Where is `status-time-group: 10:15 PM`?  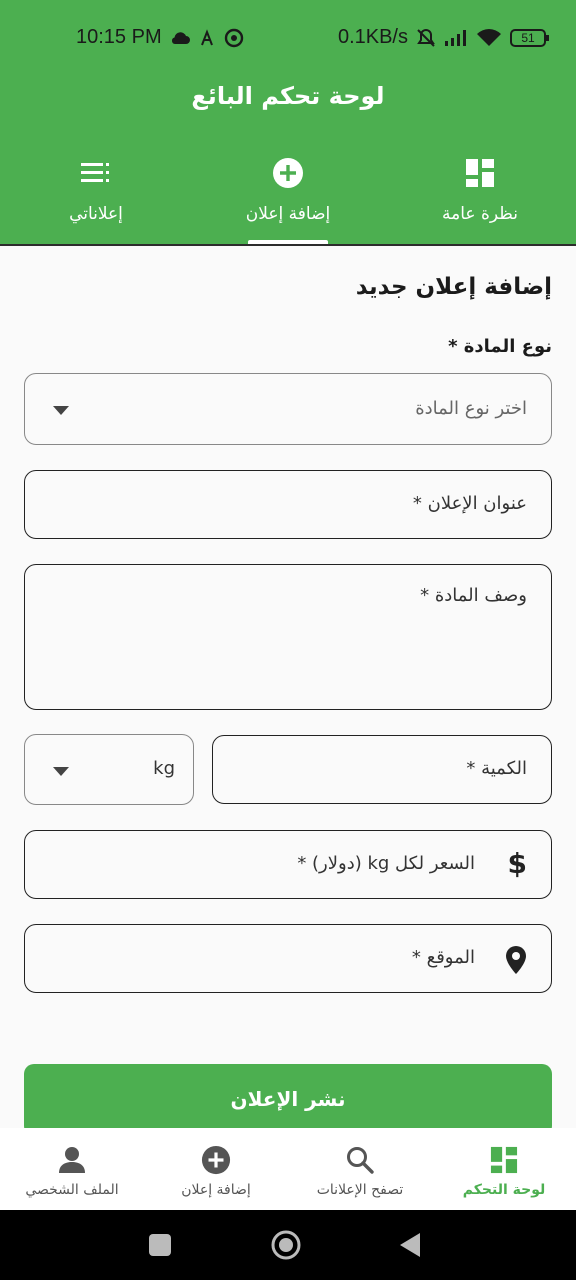
status-time-group: 10:15 PM is located at coordinates (160, 37).